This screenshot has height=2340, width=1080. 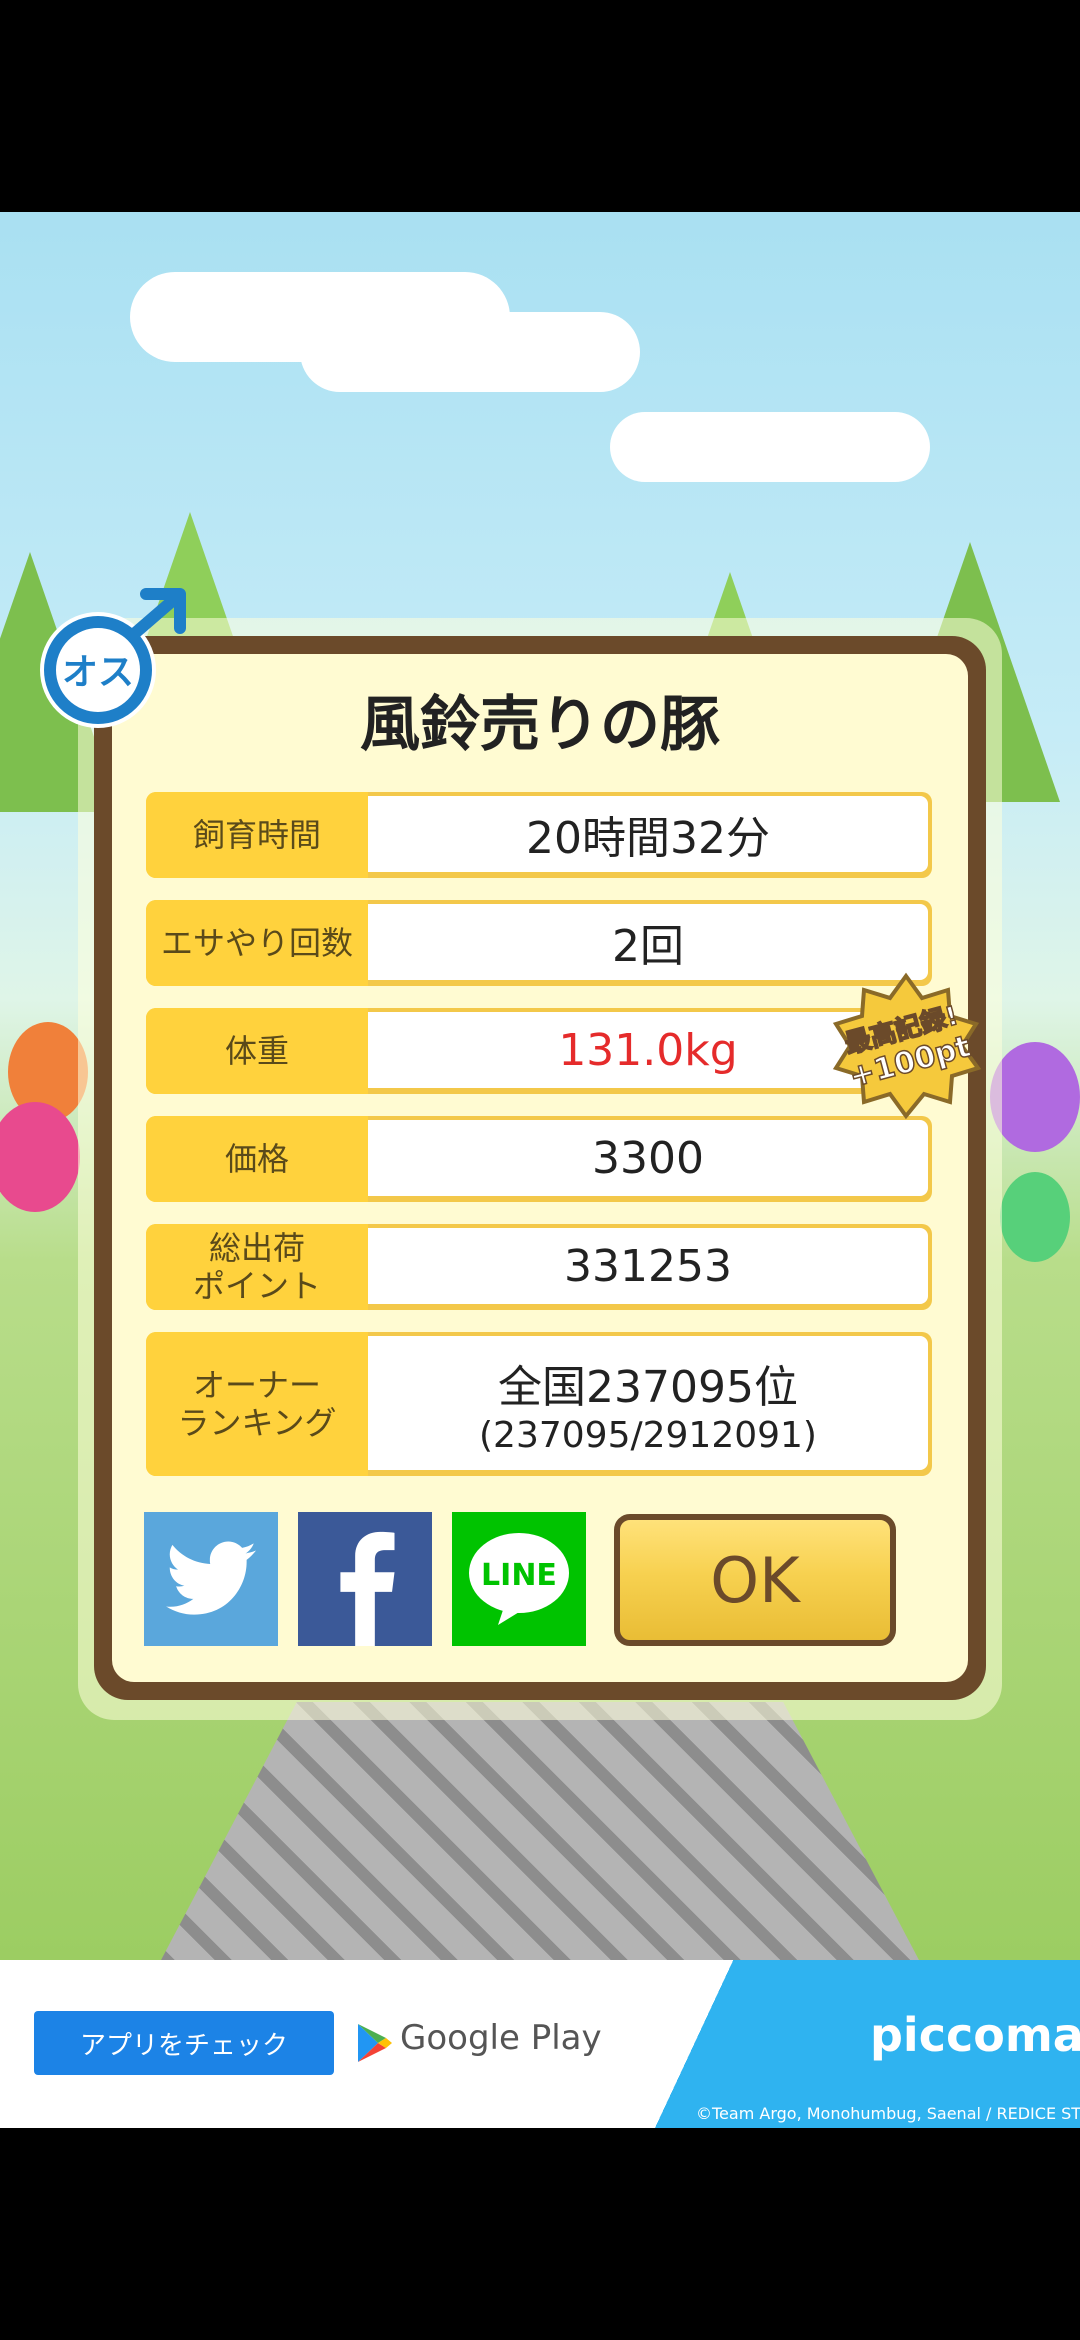 I want to click on stat-value: 331253, so click(x=648, y=1266).